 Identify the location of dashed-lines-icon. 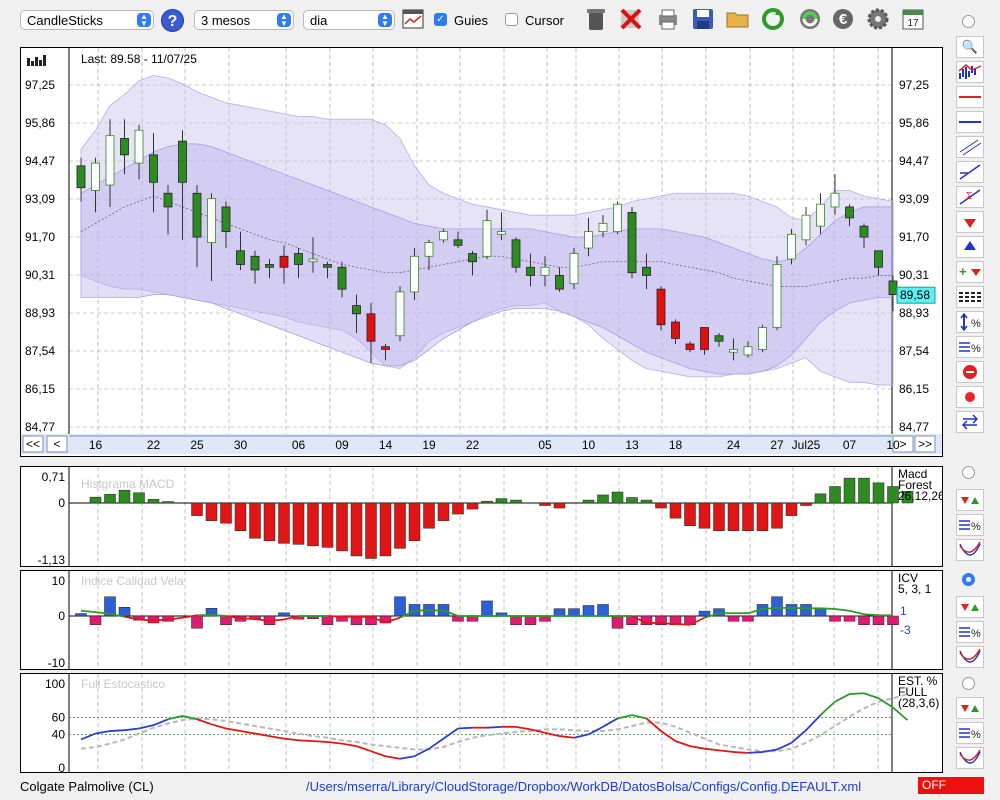
(970, 297).